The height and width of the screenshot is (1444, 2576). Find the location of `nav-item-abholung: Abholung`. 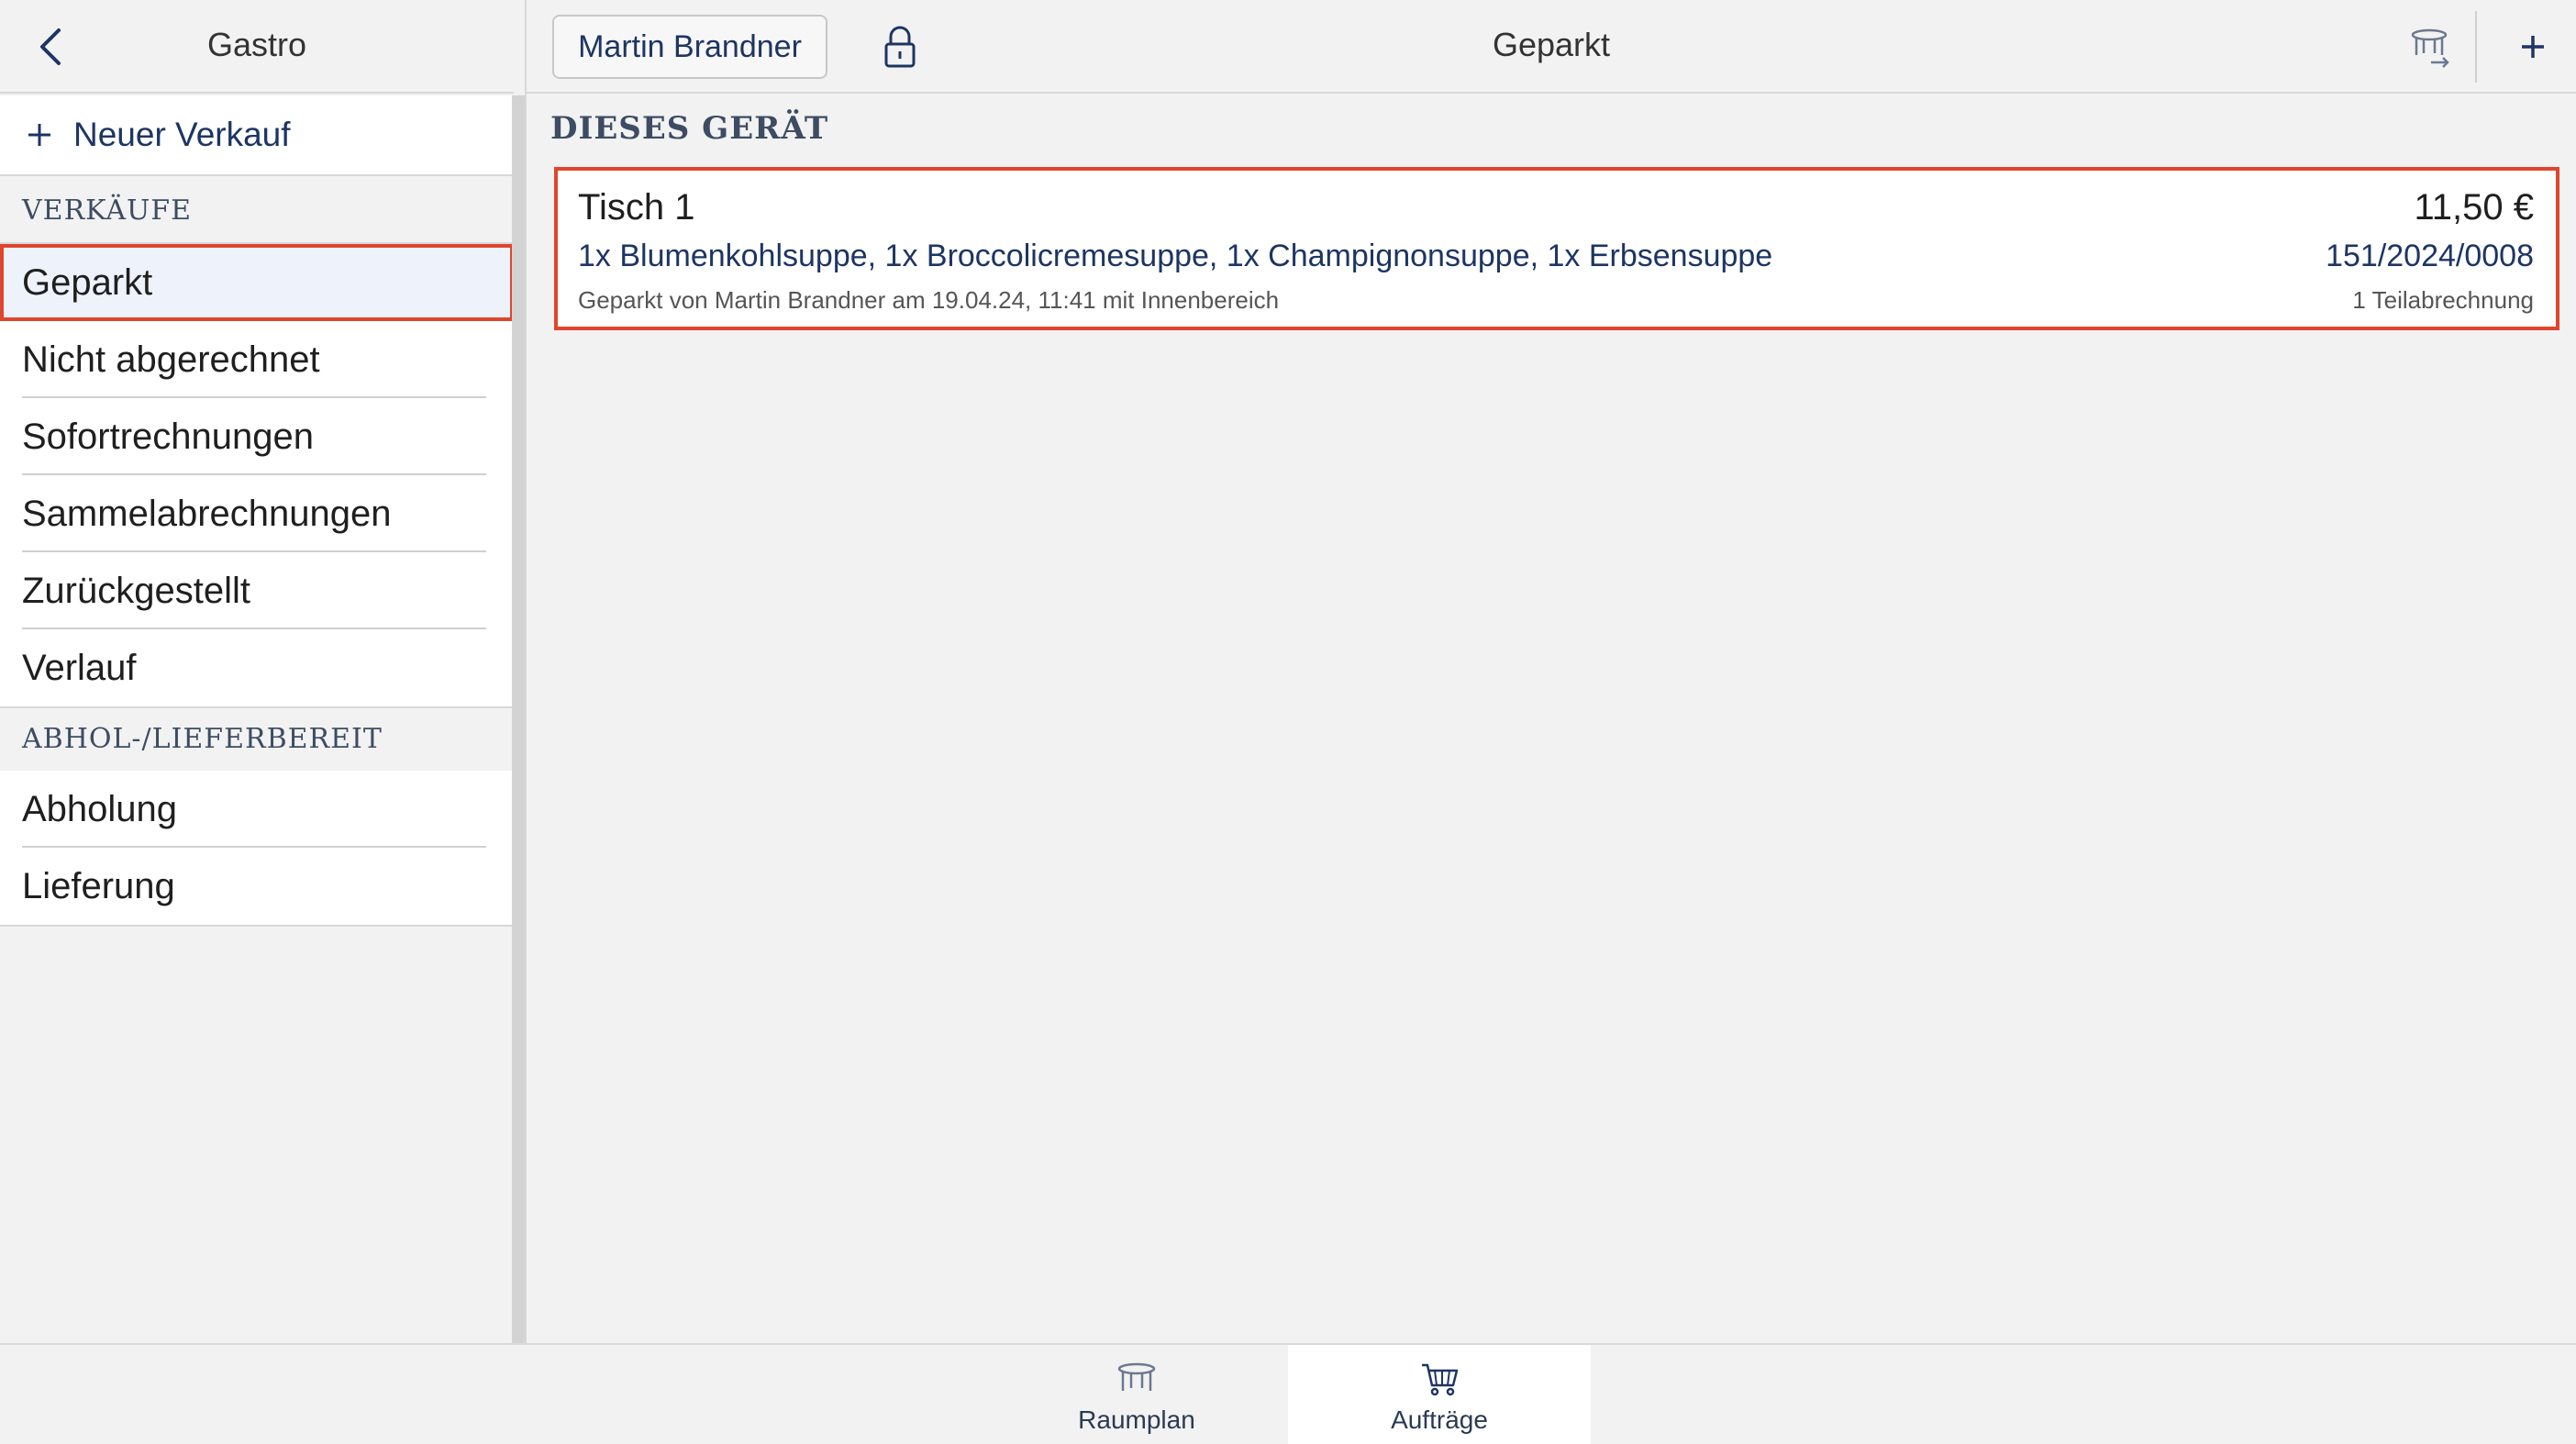

nav-item-abholung: Abholung is located at coordinates (257, 809).